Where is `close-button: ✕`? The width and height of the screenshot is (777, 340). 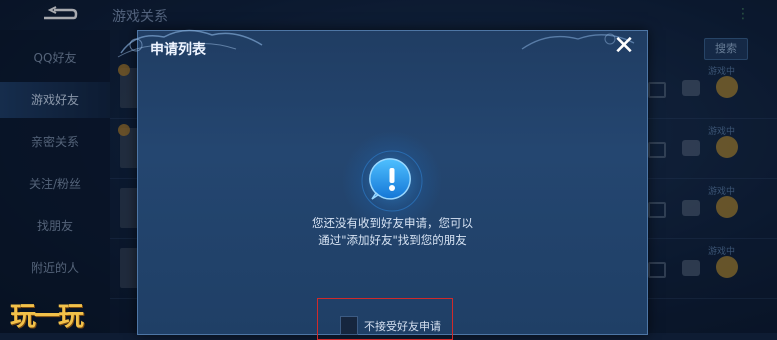 close-button: ✕ is located at coordinates (624, 46).